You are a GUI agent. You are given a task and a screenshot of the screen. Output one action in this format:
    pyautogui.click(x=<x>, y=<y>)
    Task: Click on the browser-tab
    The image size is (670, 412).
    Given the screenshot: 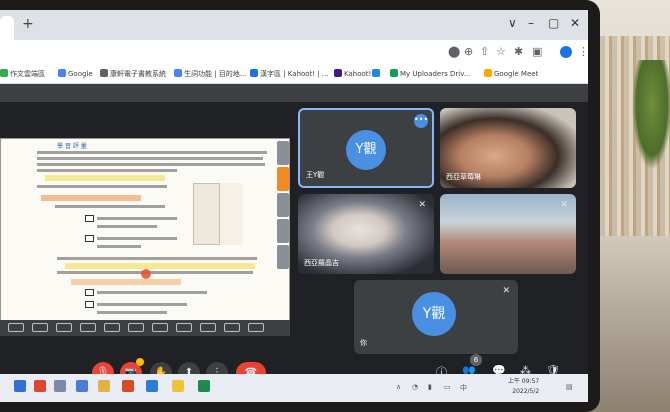 What is the action you would take?
    pyautogui.click(x=7, y=28)
    